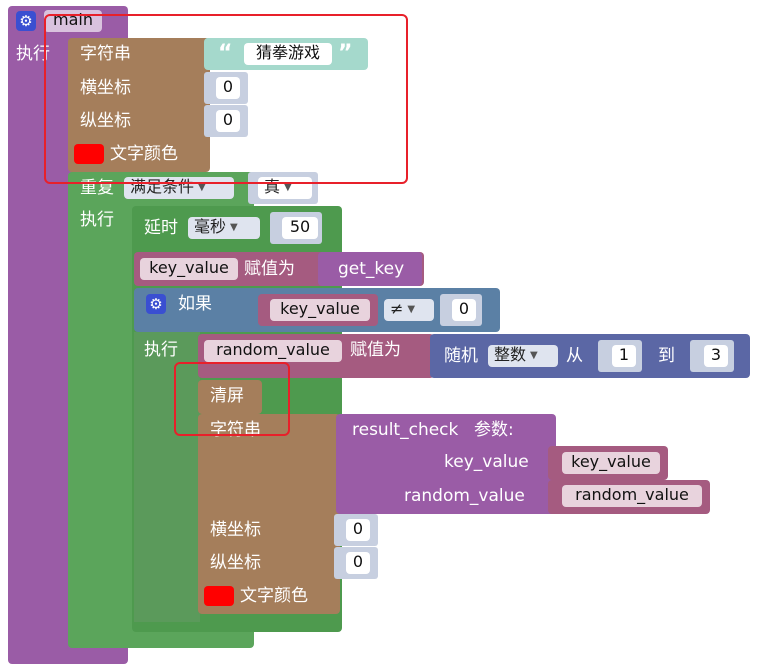 The image size is (777, 665). Describe the element at coordinates (397, 308) in the screenshot. I see `operator-value: ≠` at that location.